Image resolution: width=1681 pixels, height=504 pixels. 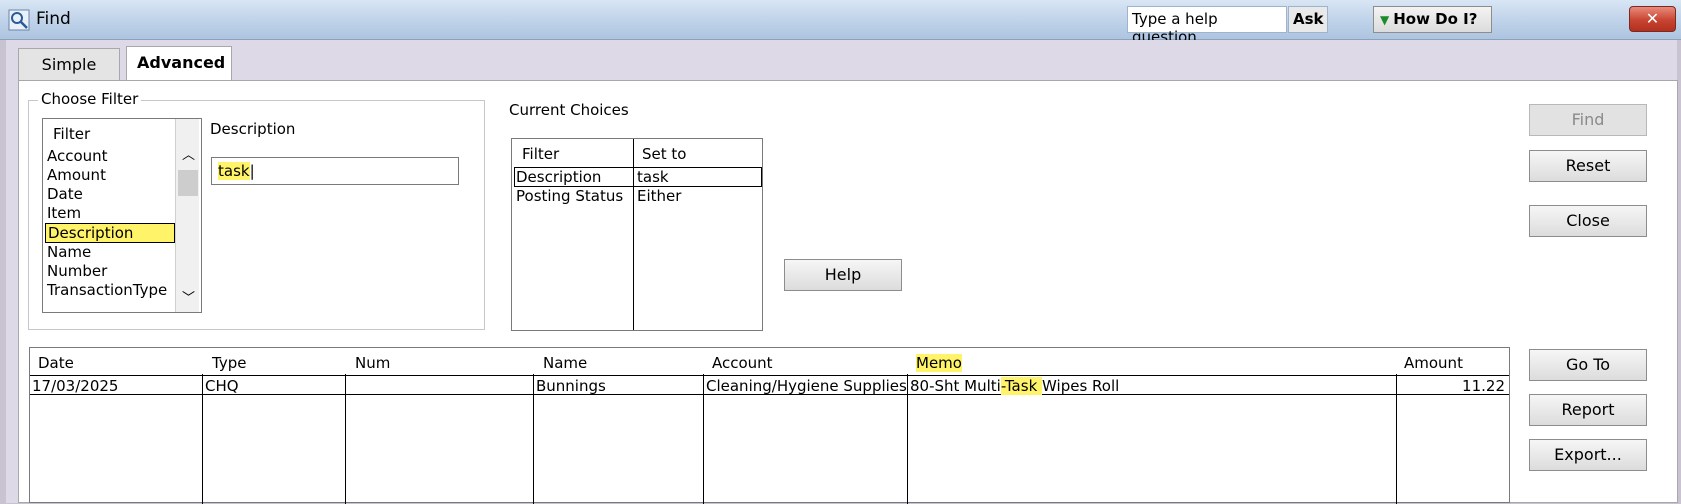 I want to click on triangle-down-icon: ▼, so click(x=1385, y=20).